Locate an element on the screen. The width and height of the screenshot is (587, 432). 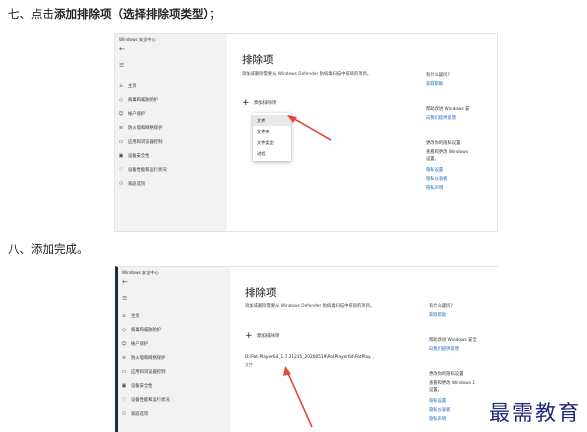
step-7-caption: 七、点击添加排除项（选择排除项类型）； is located at coordinates (114, 14).